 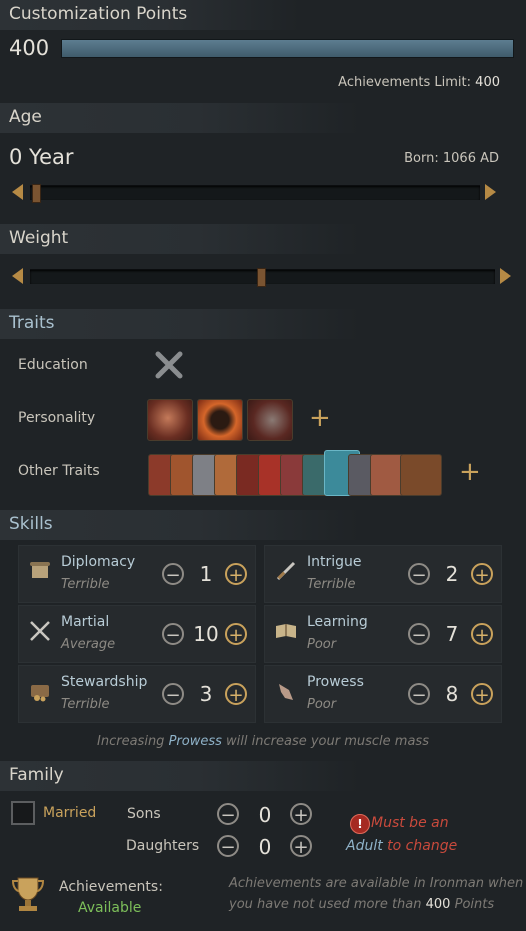 What do you see at coordinates (173, 634) in the screenshot?
I see `decrease-martial-button: −` at bounding box center [173, 634].